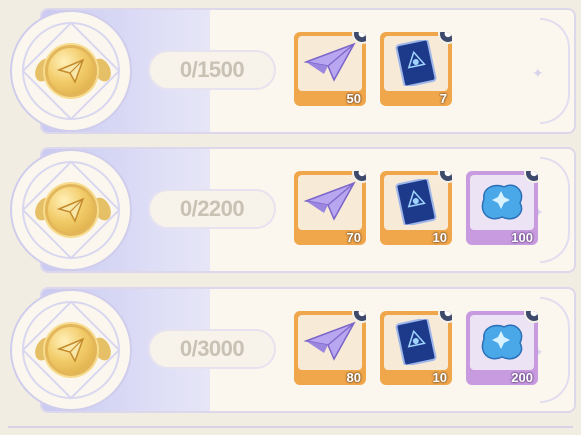 The image size is (581, 435). What do you see at coordinates (212, 70) in the screenshot?
I see `progress-counter: 0/1500` at bounding box center [212, 70].